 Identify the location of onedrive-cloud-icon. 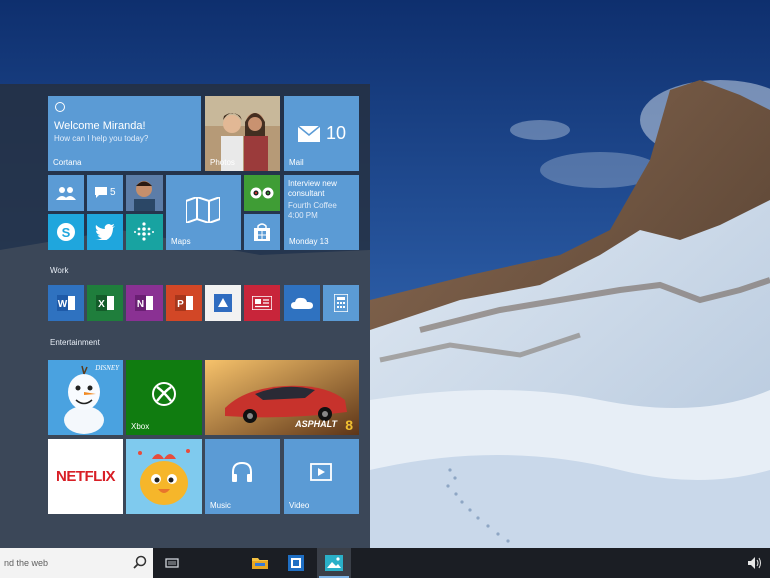
(302, 303).